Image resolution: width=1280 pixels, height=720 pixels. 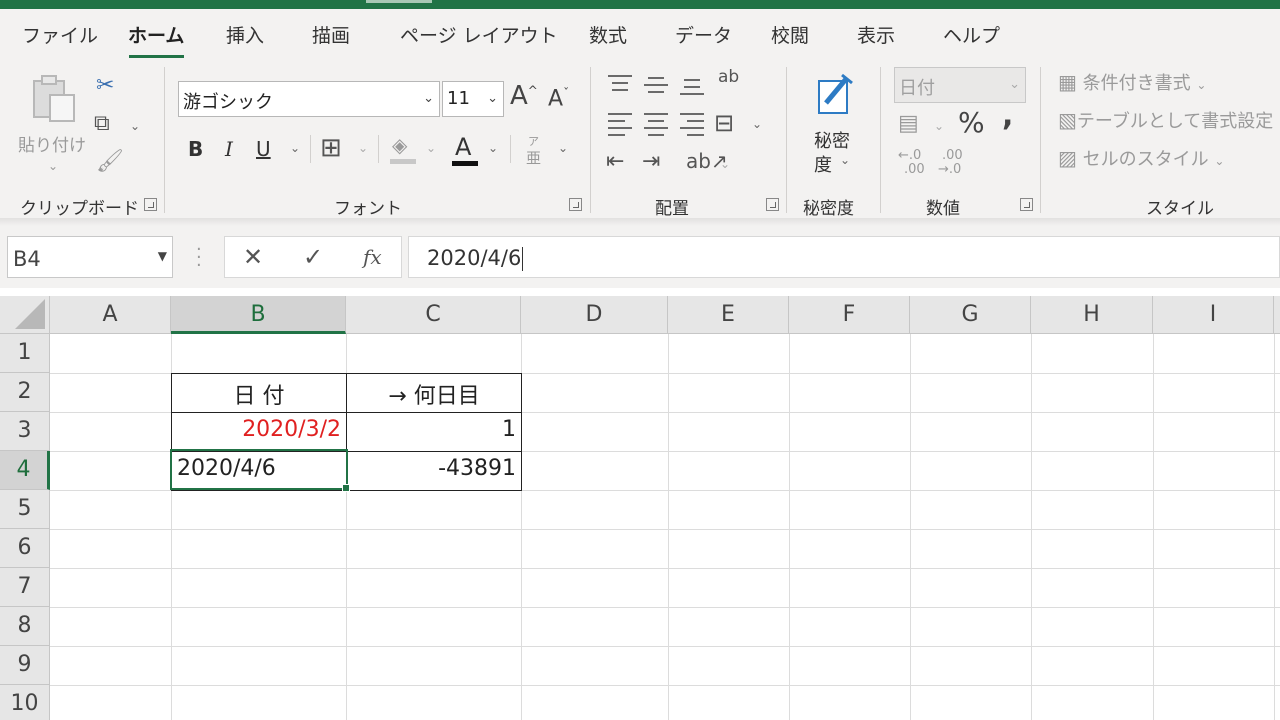 What do you see at coordinates (25, 353) in the screenshot?
I see `row-header-1: 1` at bounding box center [25, 353].